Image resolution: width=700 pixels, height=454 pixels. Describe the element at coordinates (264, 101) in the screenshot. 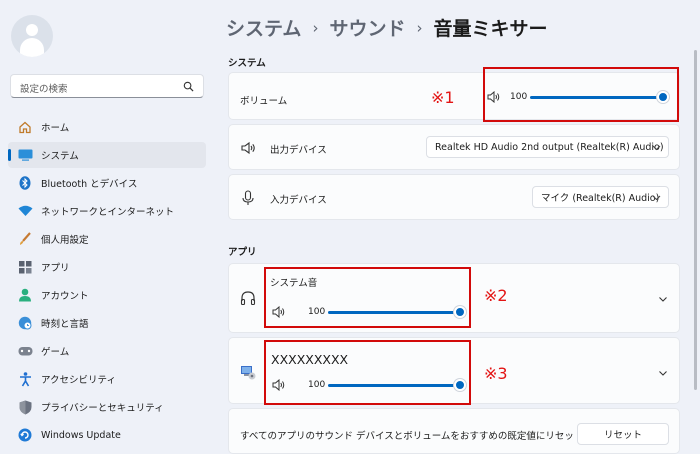

I see `volume-label: ボリューム` at that location.